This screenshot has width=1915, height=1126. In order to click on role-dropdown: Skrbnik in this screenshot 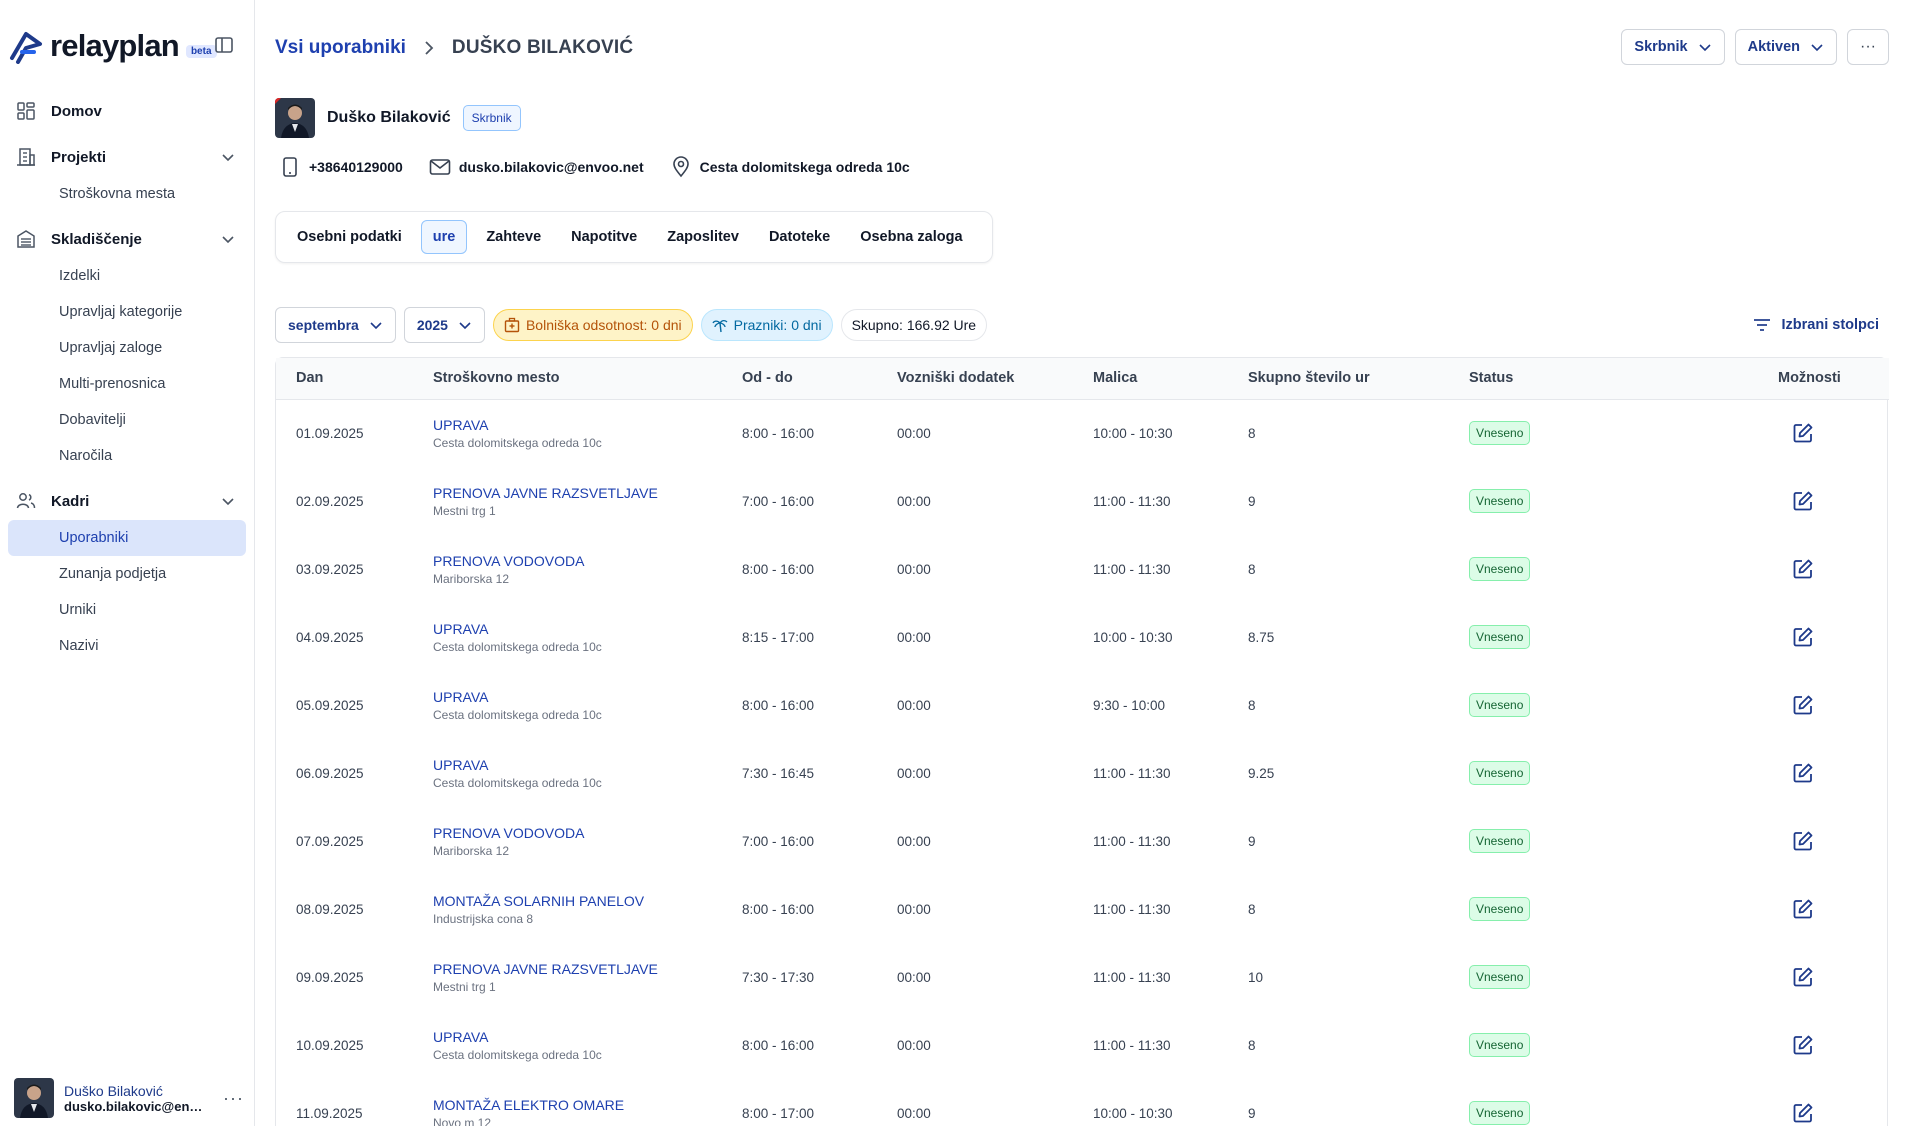, I will do `click(1673, 47)`.